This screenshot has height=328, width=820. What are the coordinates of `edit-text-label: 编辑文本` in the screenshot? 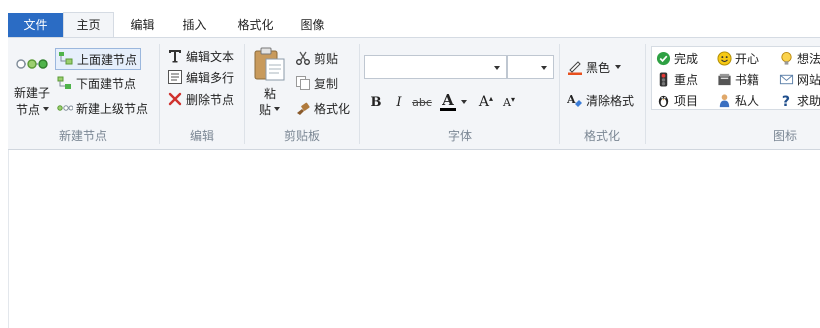 It's located at (210, 56).